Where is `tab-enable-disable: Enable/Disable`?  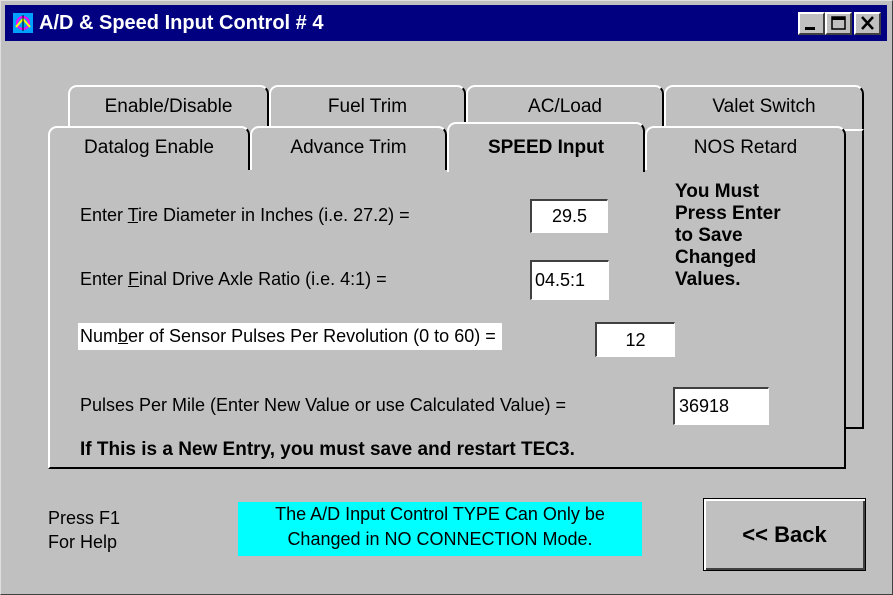 tab-enable-disable: Enable/Disable is located at coordinates (168, 107).